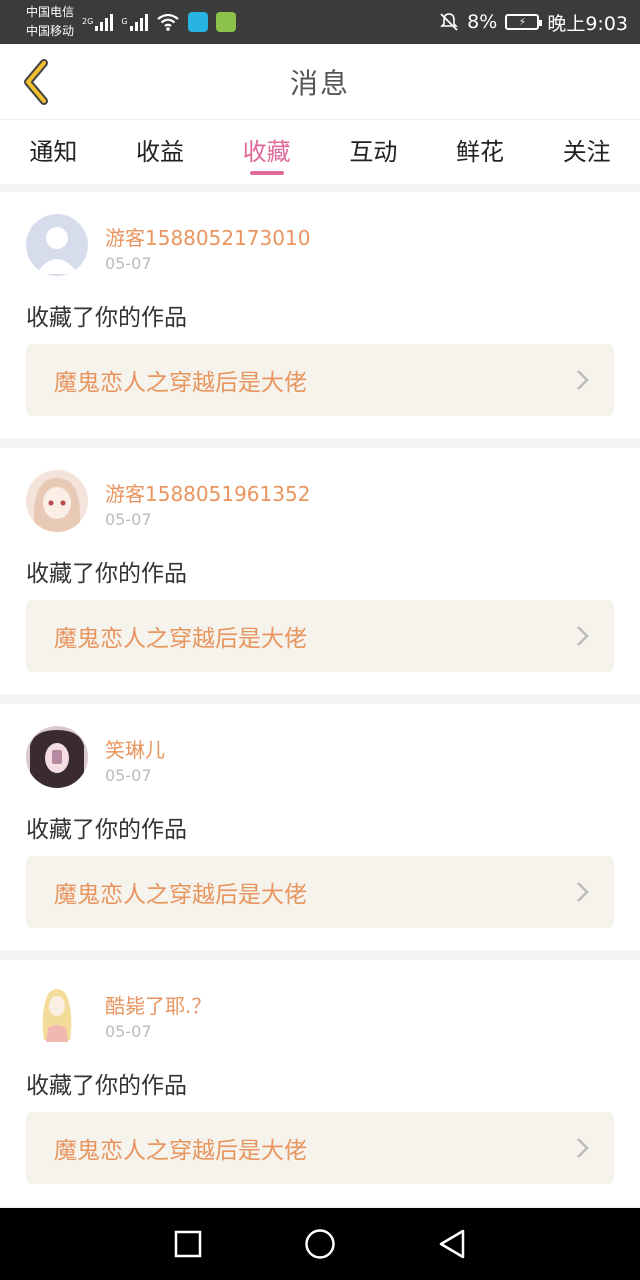 The width and height of the screenshot is (640, 1280). I want to click on carrier-labels: 中国电信 中国移动, so click(50, 22).